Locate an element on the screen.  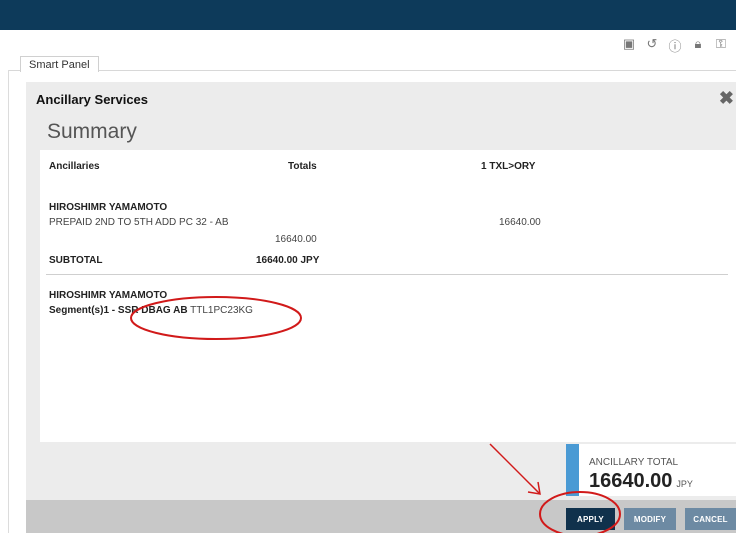
cancel-button: CANCEL is located at coordinates (710, 519).